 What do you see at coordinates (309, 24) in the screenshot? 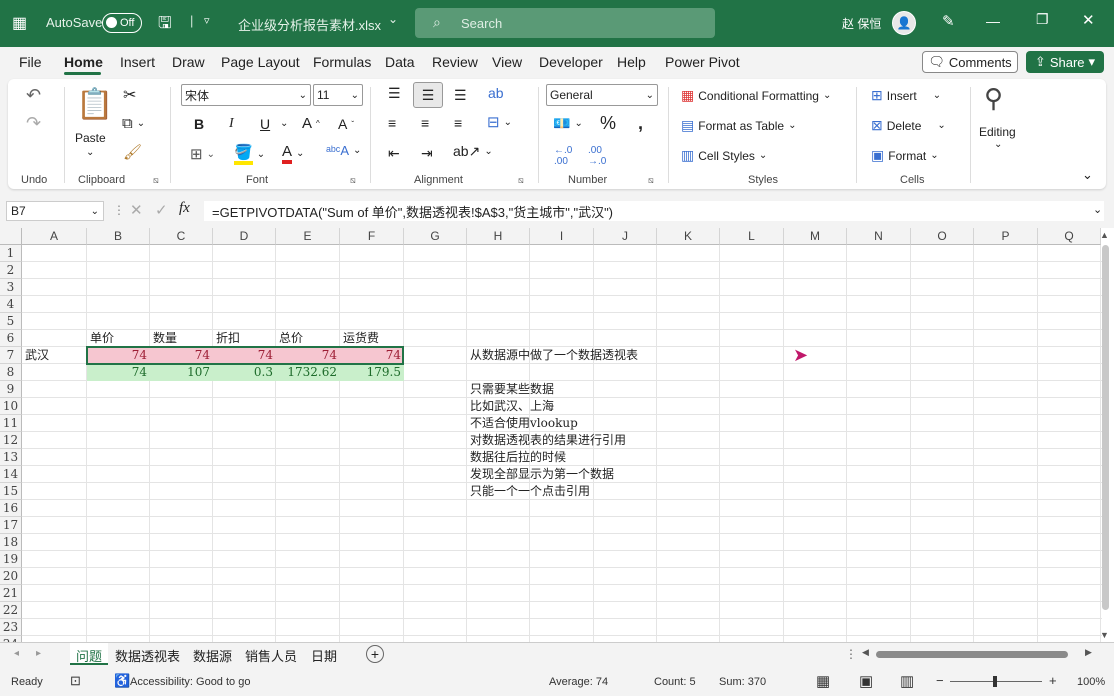
I see `file-name: 企业级分析报告素材.xlsx` at bounding box center [309, 24].